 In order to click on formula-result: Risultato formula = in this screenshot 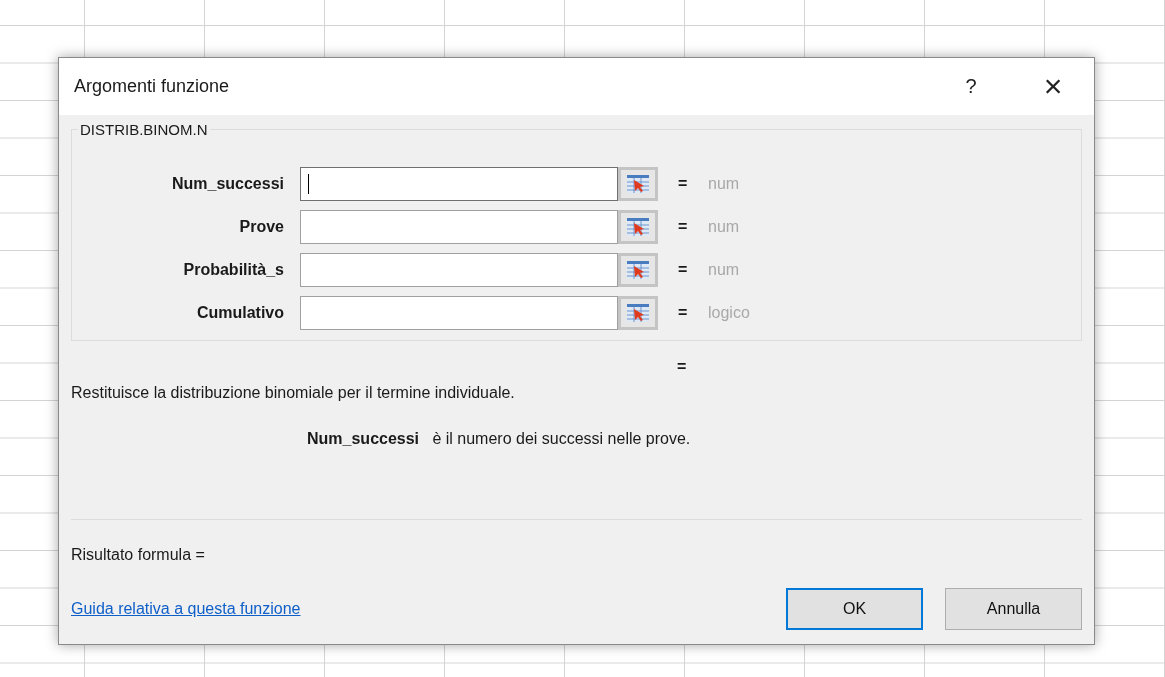, I will do `click(138, 555)`.